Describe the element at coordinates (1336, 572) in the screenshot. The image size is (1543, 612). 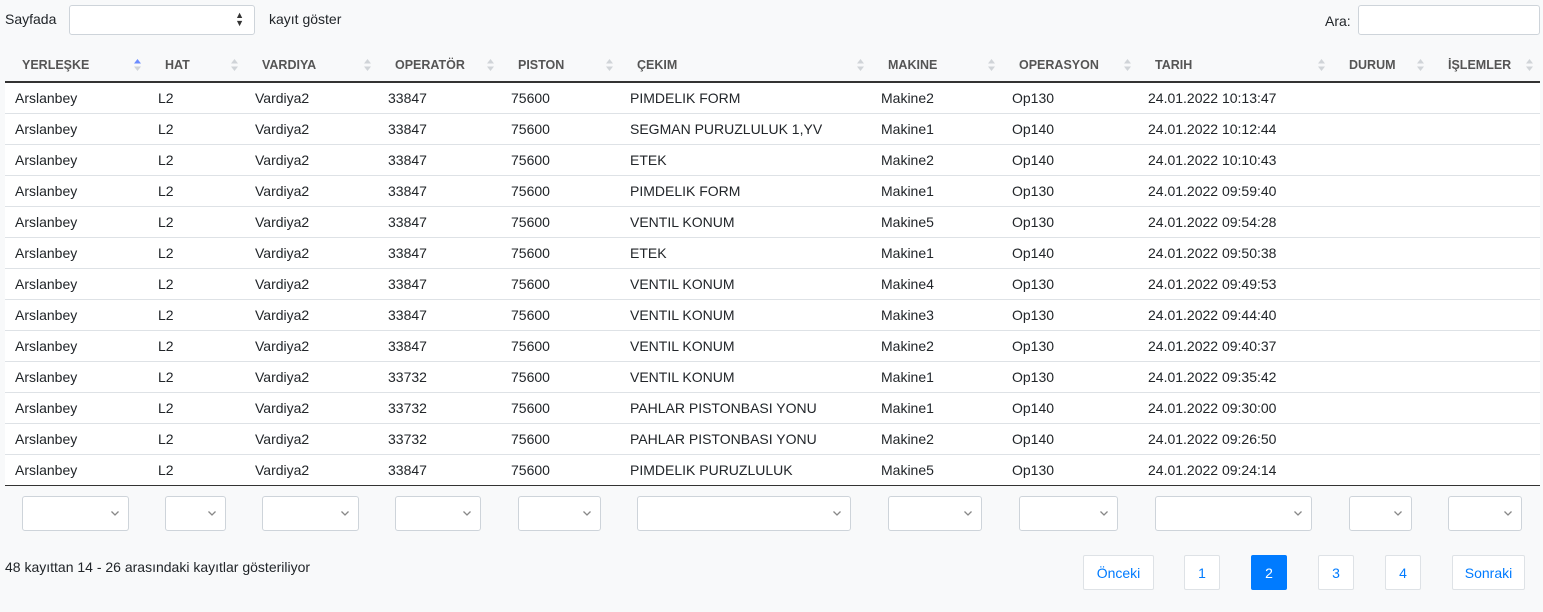
I see `page-button-3: 3` at that location.